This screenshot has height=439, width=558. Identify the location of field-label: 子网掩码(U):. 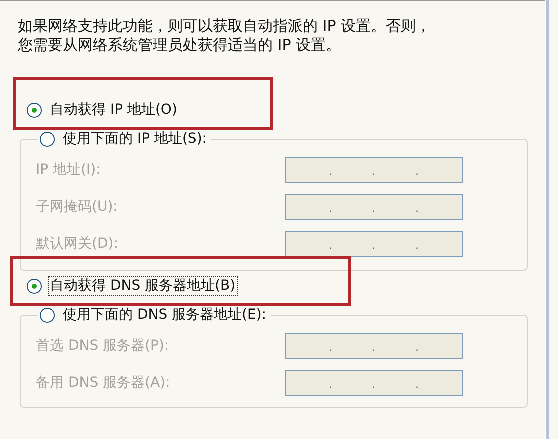
(77, 207).